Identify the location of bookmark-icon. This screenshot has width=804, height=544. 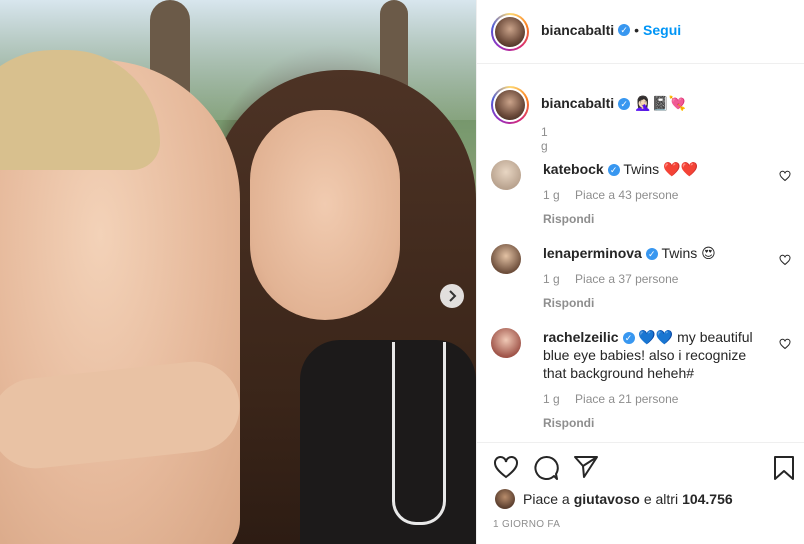
(784, 468).